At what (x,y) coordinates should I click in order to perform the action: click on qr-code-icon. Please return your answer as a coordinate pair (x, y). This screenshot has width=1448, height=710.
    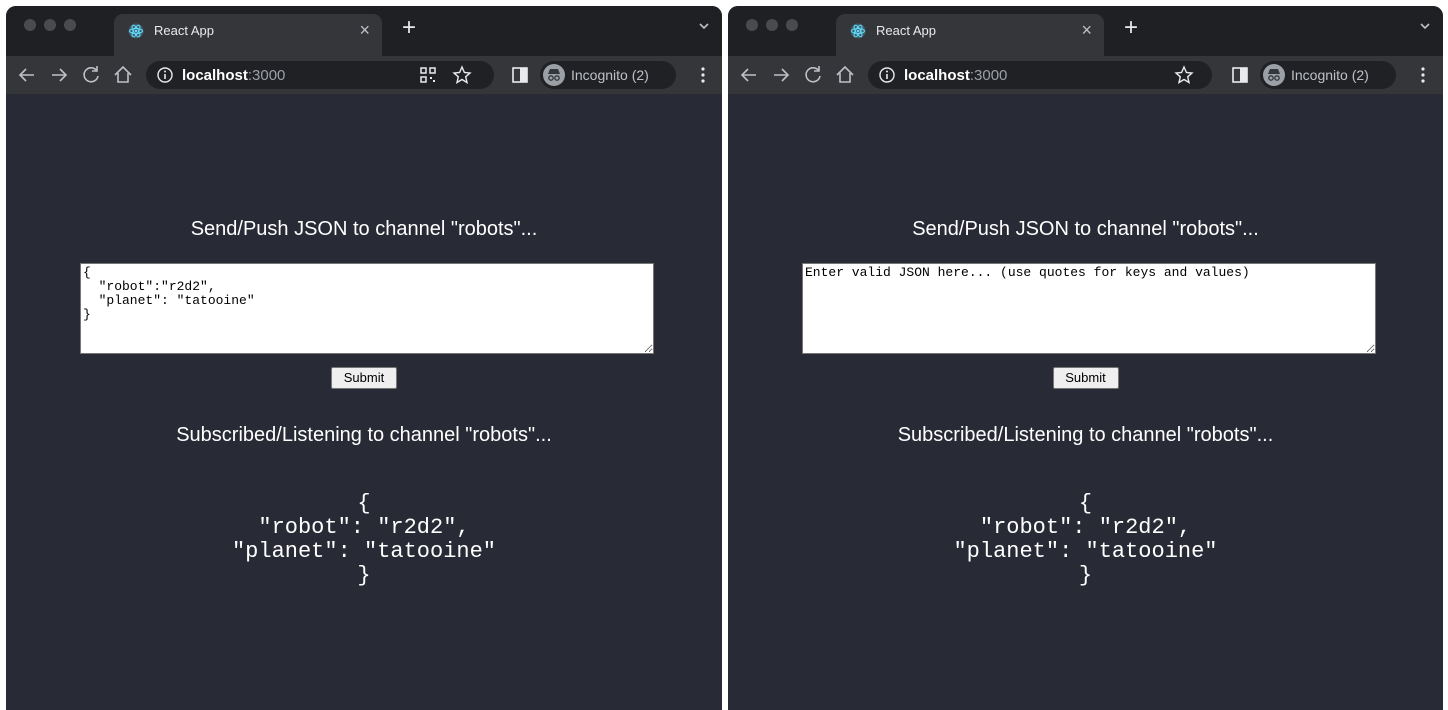
    Looking at the image, I should click on (428, 75).